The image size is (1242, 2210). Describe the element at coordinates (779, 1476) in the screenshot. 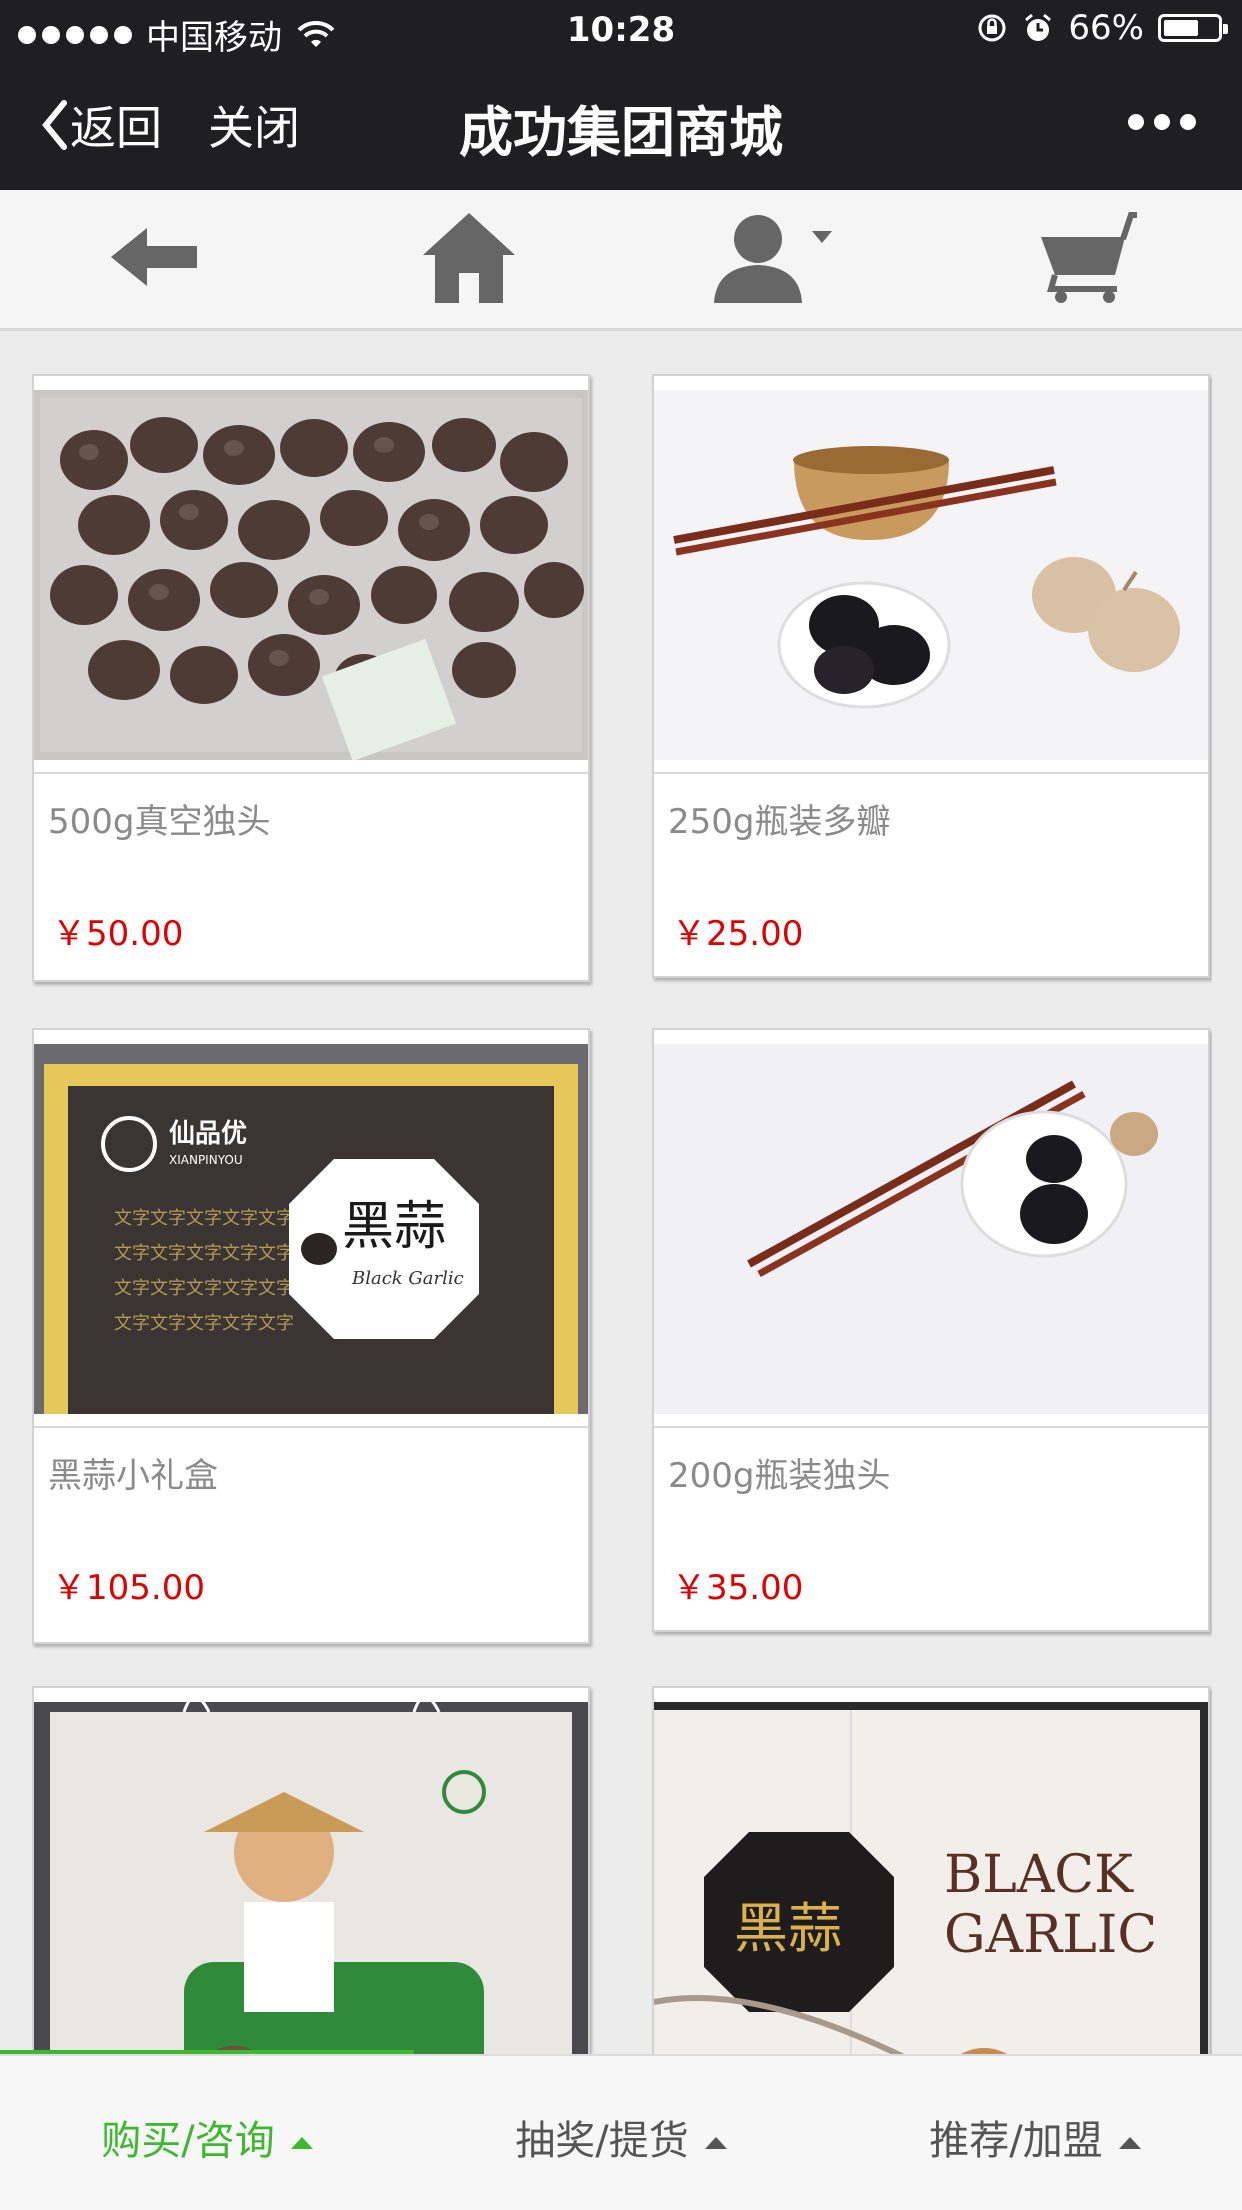

I see `product-name: 200g瓶装独头` at that location.